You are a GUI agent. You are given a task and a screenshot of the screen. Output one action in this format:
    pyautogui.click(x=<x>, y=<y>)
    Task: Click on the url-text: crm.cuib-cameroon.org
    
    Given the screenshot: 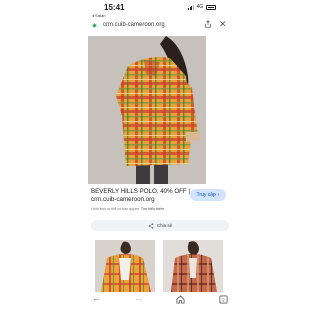 What is the action you would take?
    pyautogui.click(x=134, y=25)
    